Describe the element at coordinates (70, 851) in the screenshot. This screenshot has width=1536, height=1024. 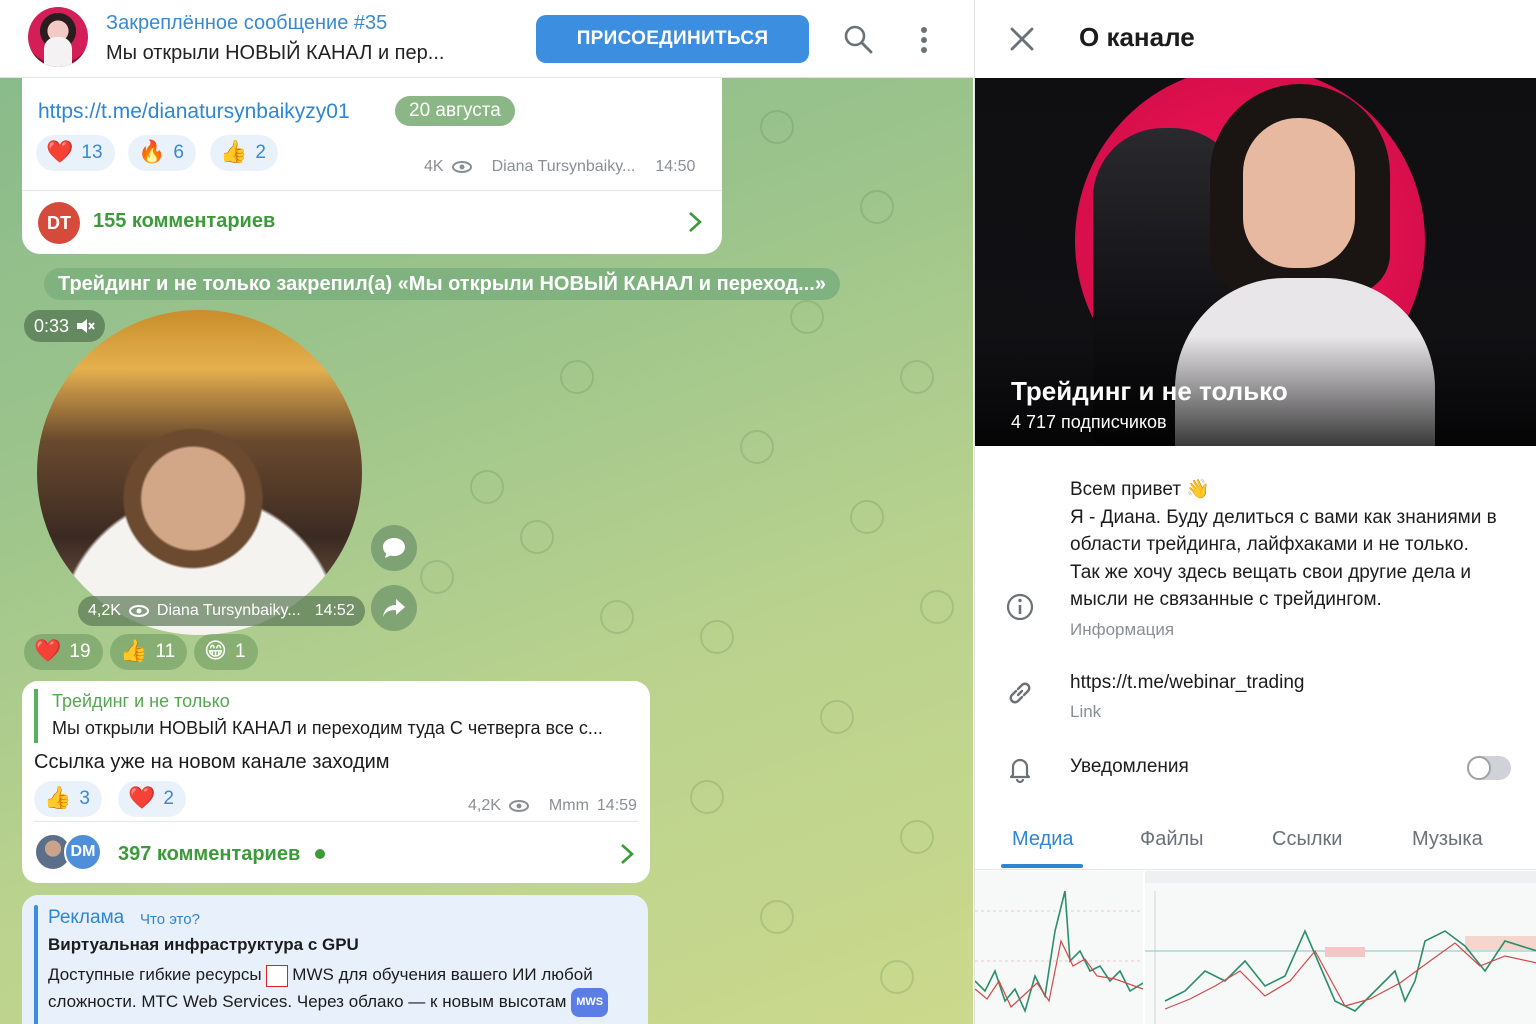
I see `commenter-avatars: DM` at that location.